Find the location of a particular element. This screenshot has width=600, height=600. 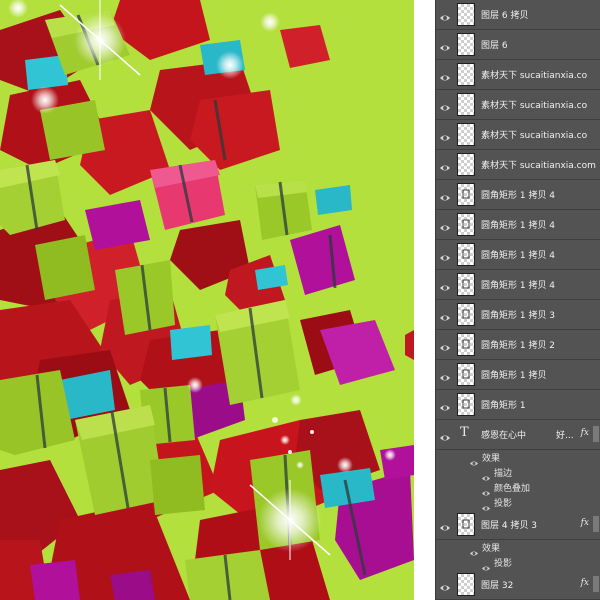

layer-row-layer-6-copy: 图层 6 拷贝 is located at coordinates (518, 15).